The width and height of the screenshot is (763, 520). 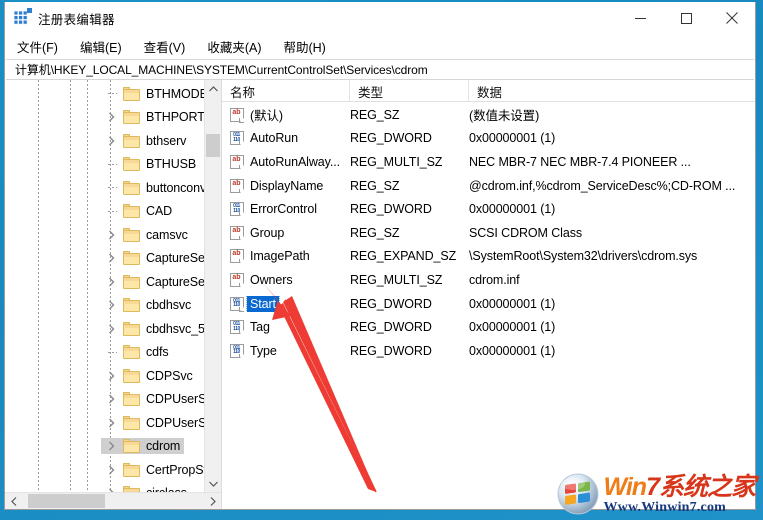 I want to click on tree-item-bthusb: BTHUSB, so click(x=104, y=165).